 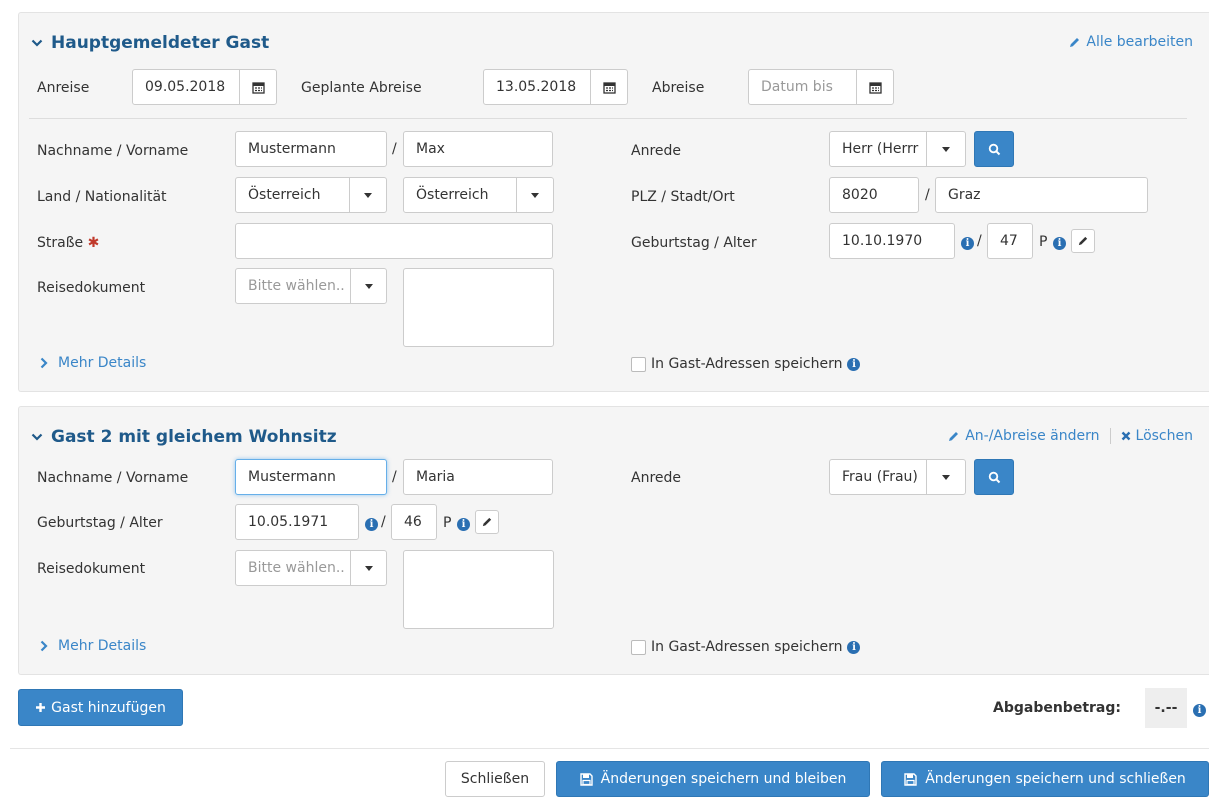 I want to click on arrival-calendar-button, so click(x=258, y=87).